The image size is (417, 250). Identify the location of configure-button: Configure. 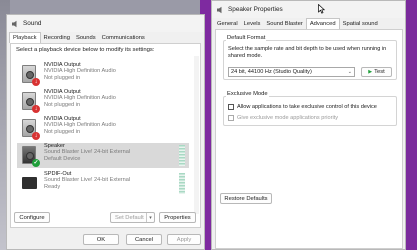
(32, 217).